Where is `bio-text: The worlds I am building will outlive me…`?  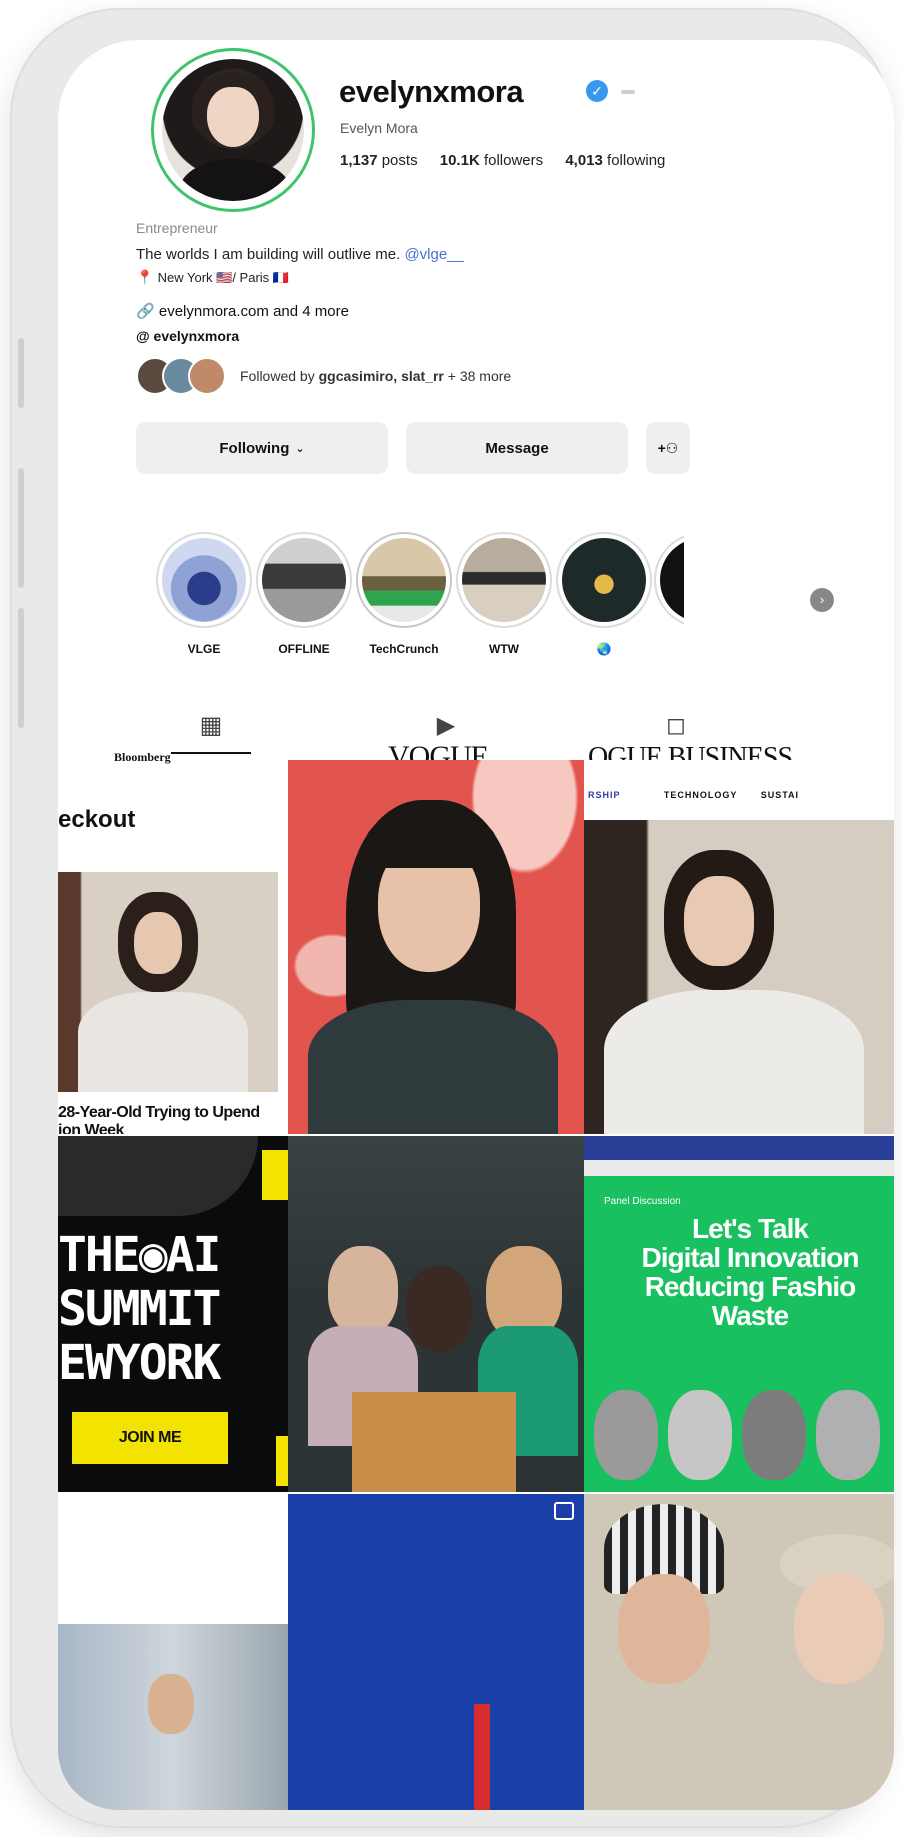 bio-text: The worlds I am building will outlive me… is located at coordinates (268, 254).